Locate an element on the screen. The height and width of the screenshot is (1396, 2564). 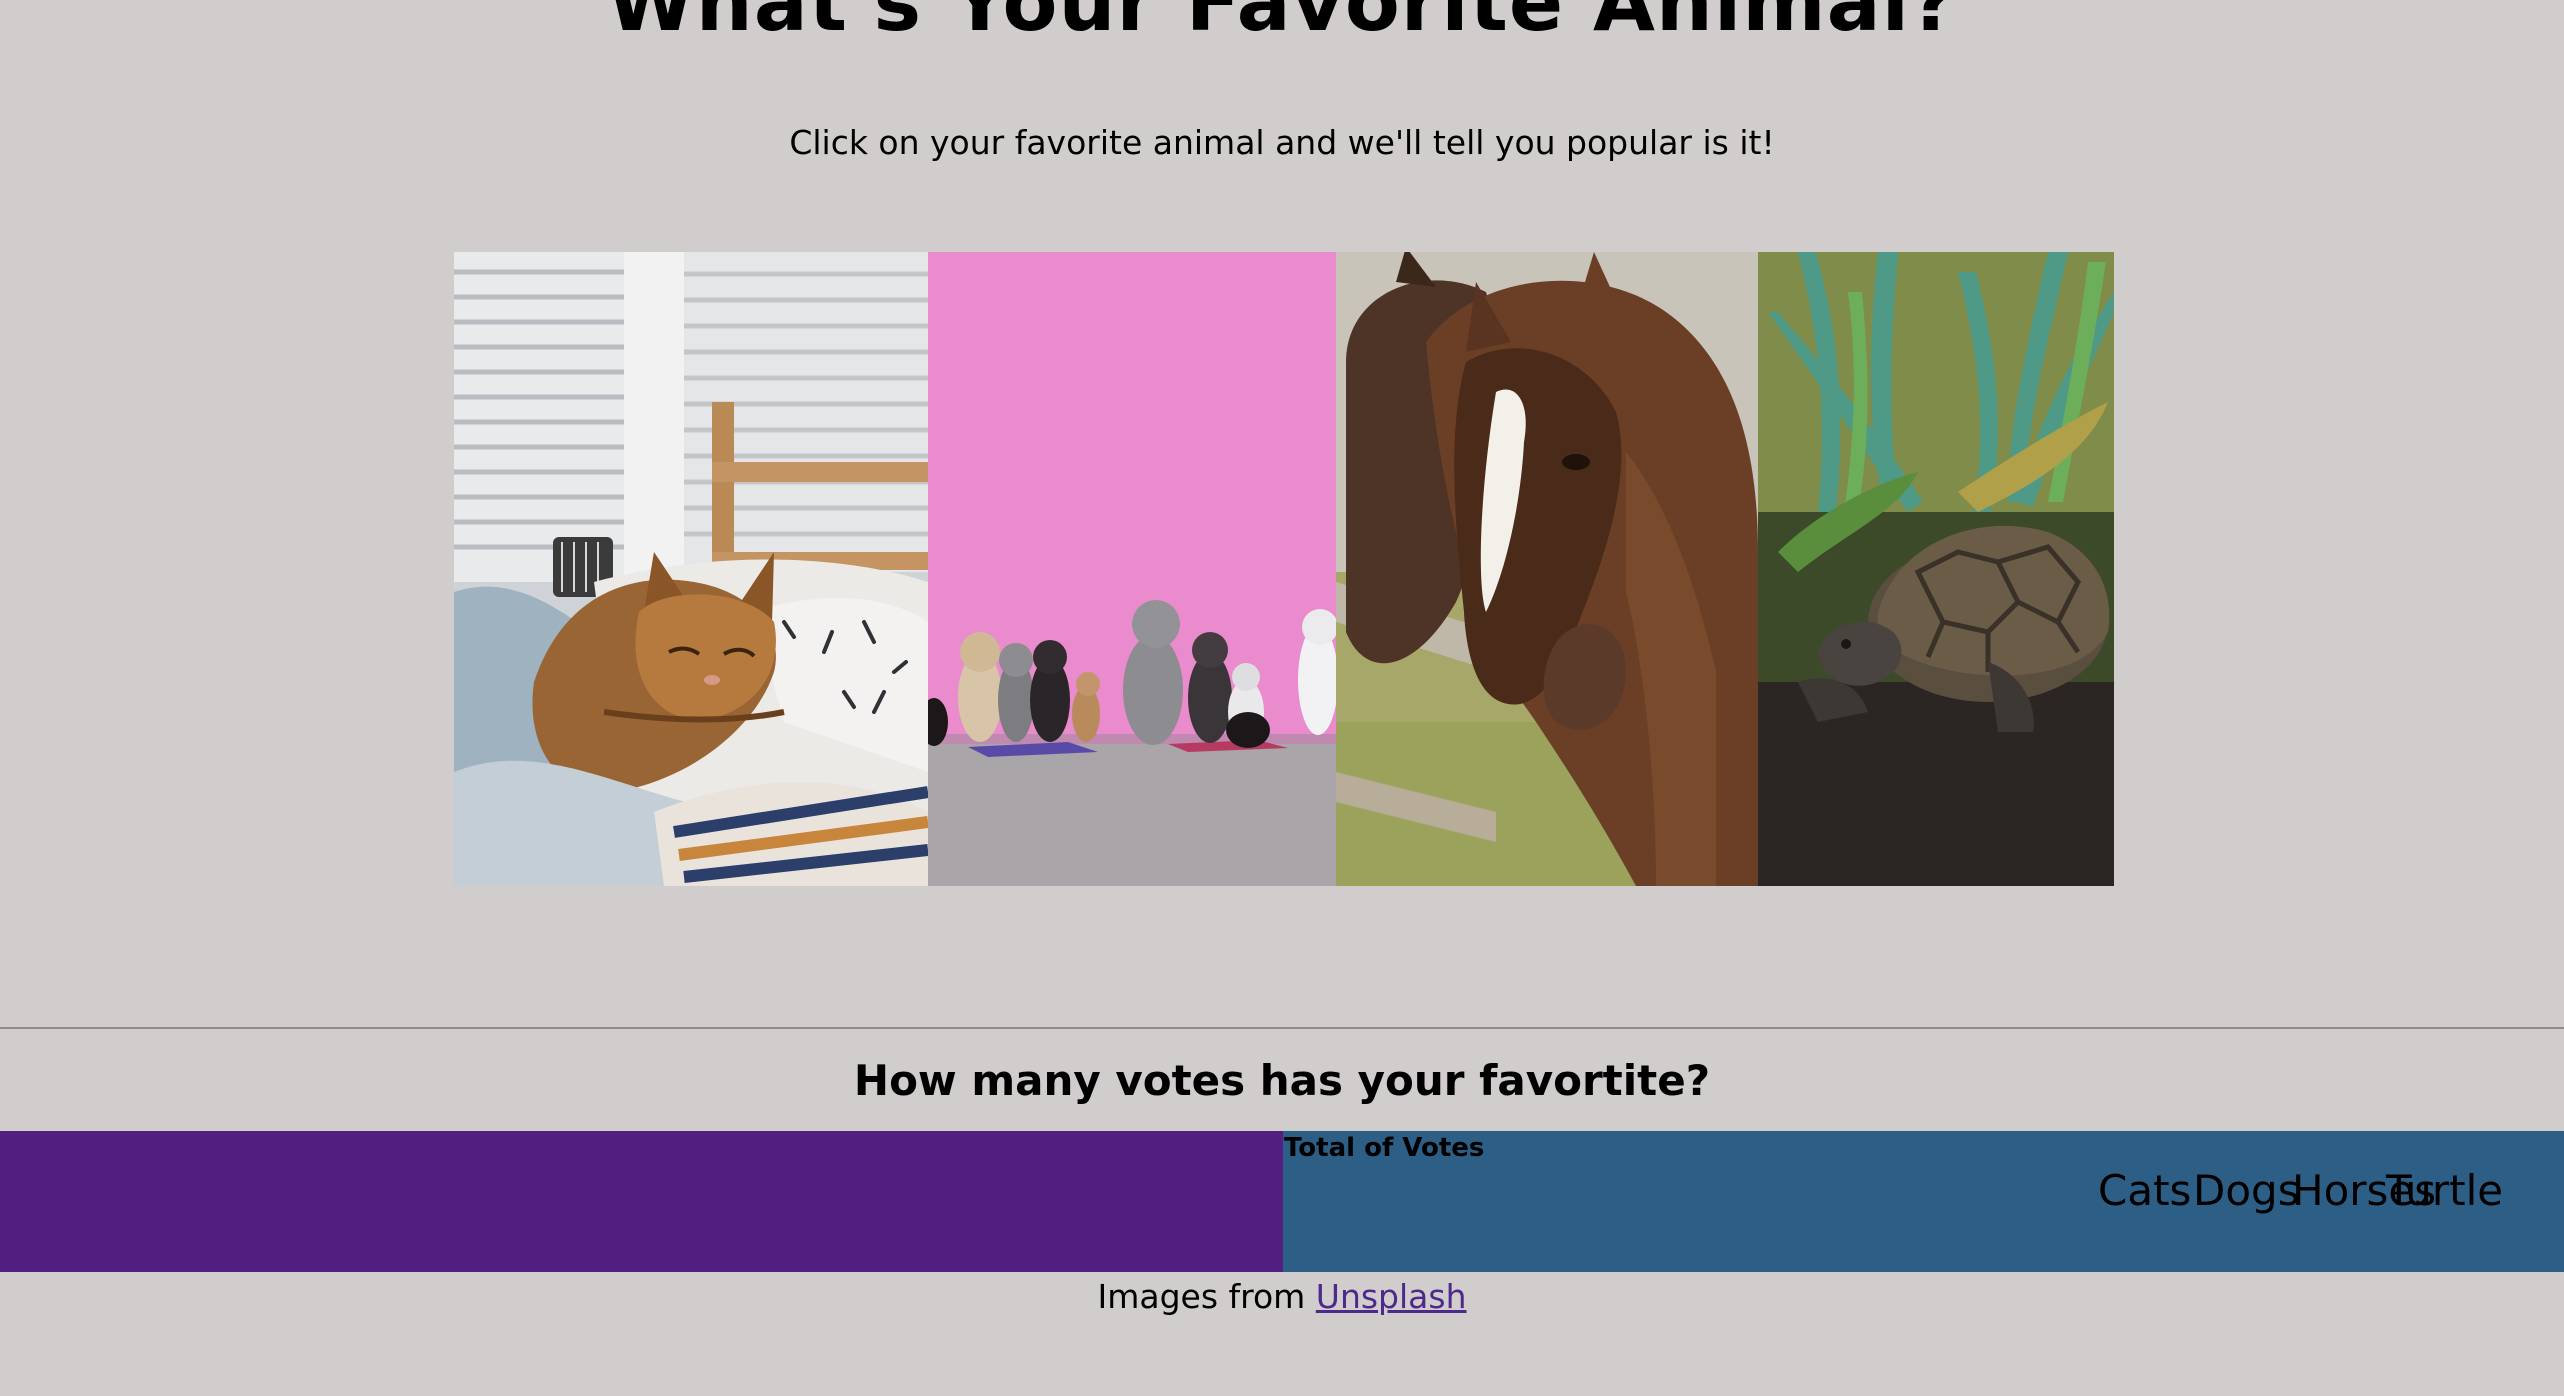
chart-left-panel is located at coordinates (641, 1201).